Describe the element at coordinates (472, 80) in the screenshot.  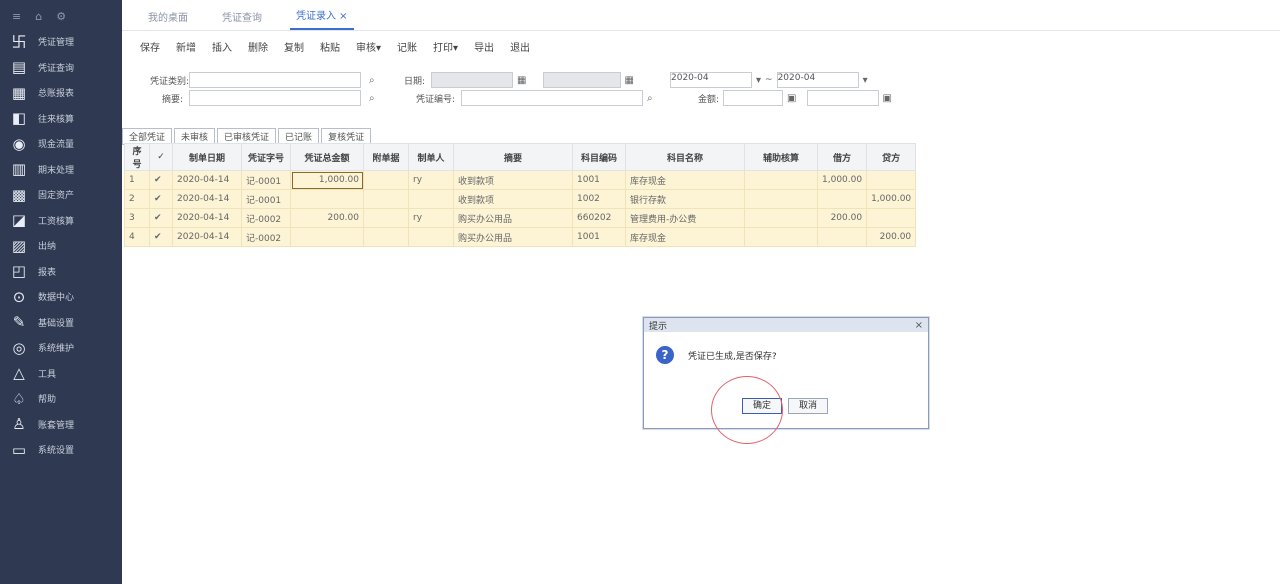
I see `date-from-input` at that location.